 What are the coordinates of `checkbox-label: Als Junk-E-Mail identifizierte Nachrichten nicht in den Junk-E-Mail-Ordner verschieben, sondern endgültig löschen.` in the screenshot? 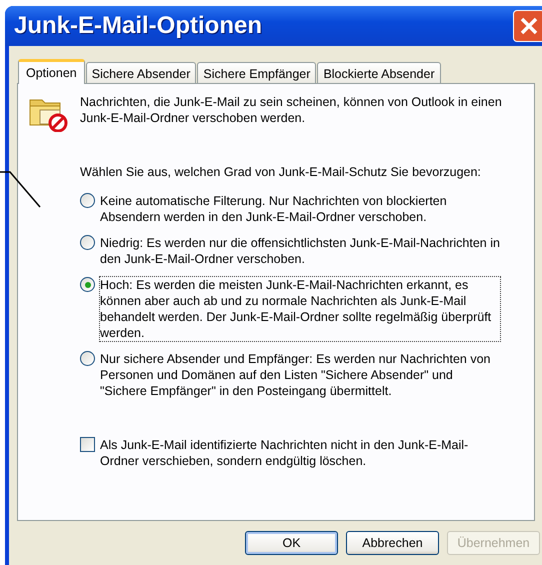 It's located at (284, 453).